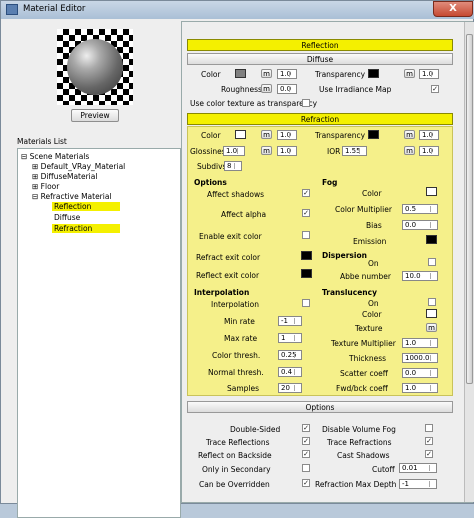 The width and height of the screenshot is (474, 518). I want to click on min-rate-value: -1, so click(290, 321).